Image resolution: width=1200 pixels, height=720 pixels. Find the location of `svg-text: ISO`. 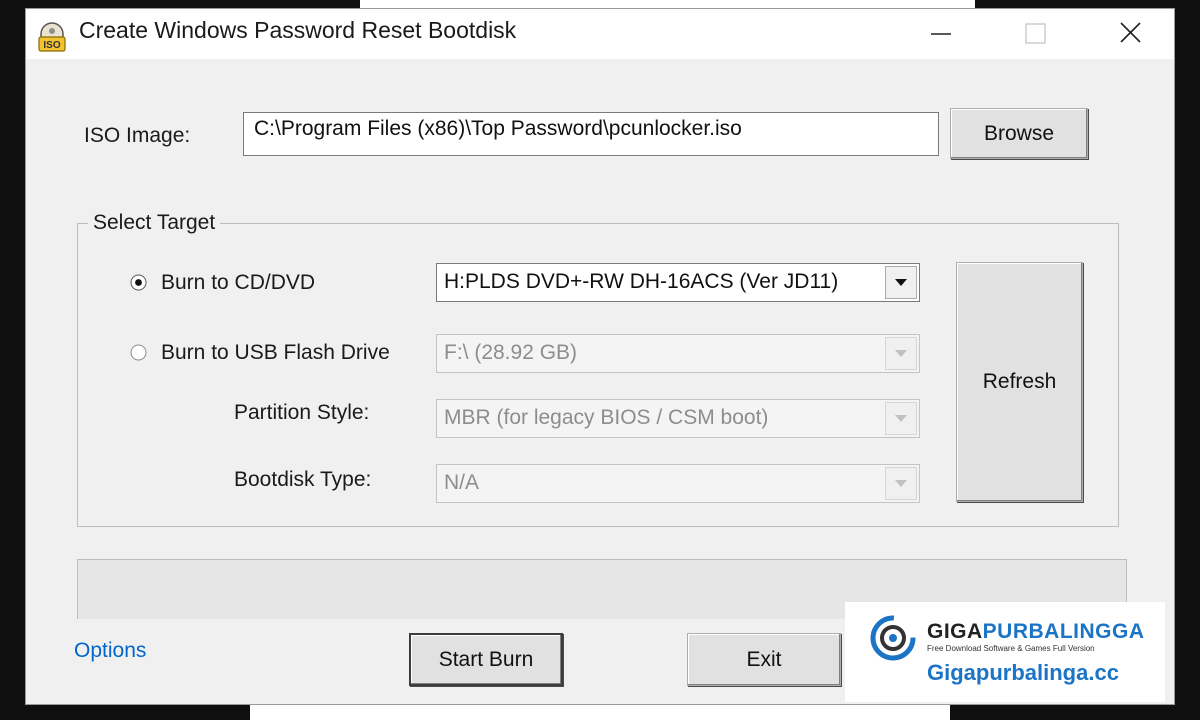

svg-text: ISO is located at coordinates (51, 45).